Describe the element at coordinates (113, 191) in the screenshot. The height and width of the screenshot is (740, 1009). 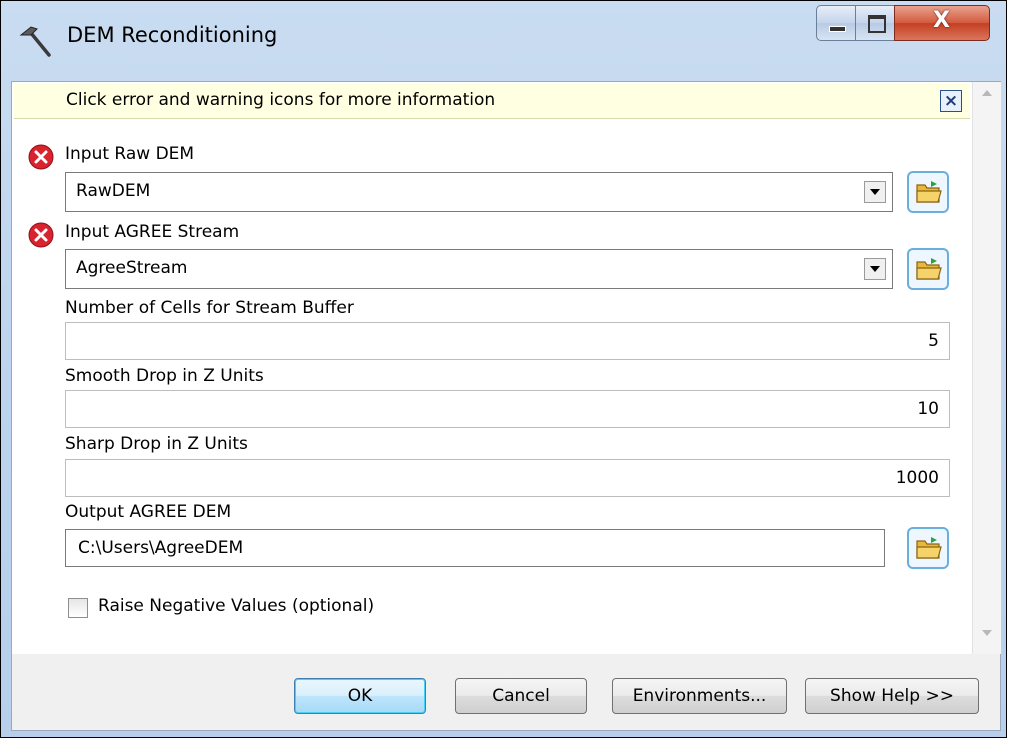
I see `raw-dem-value: RawDEM` at that location.